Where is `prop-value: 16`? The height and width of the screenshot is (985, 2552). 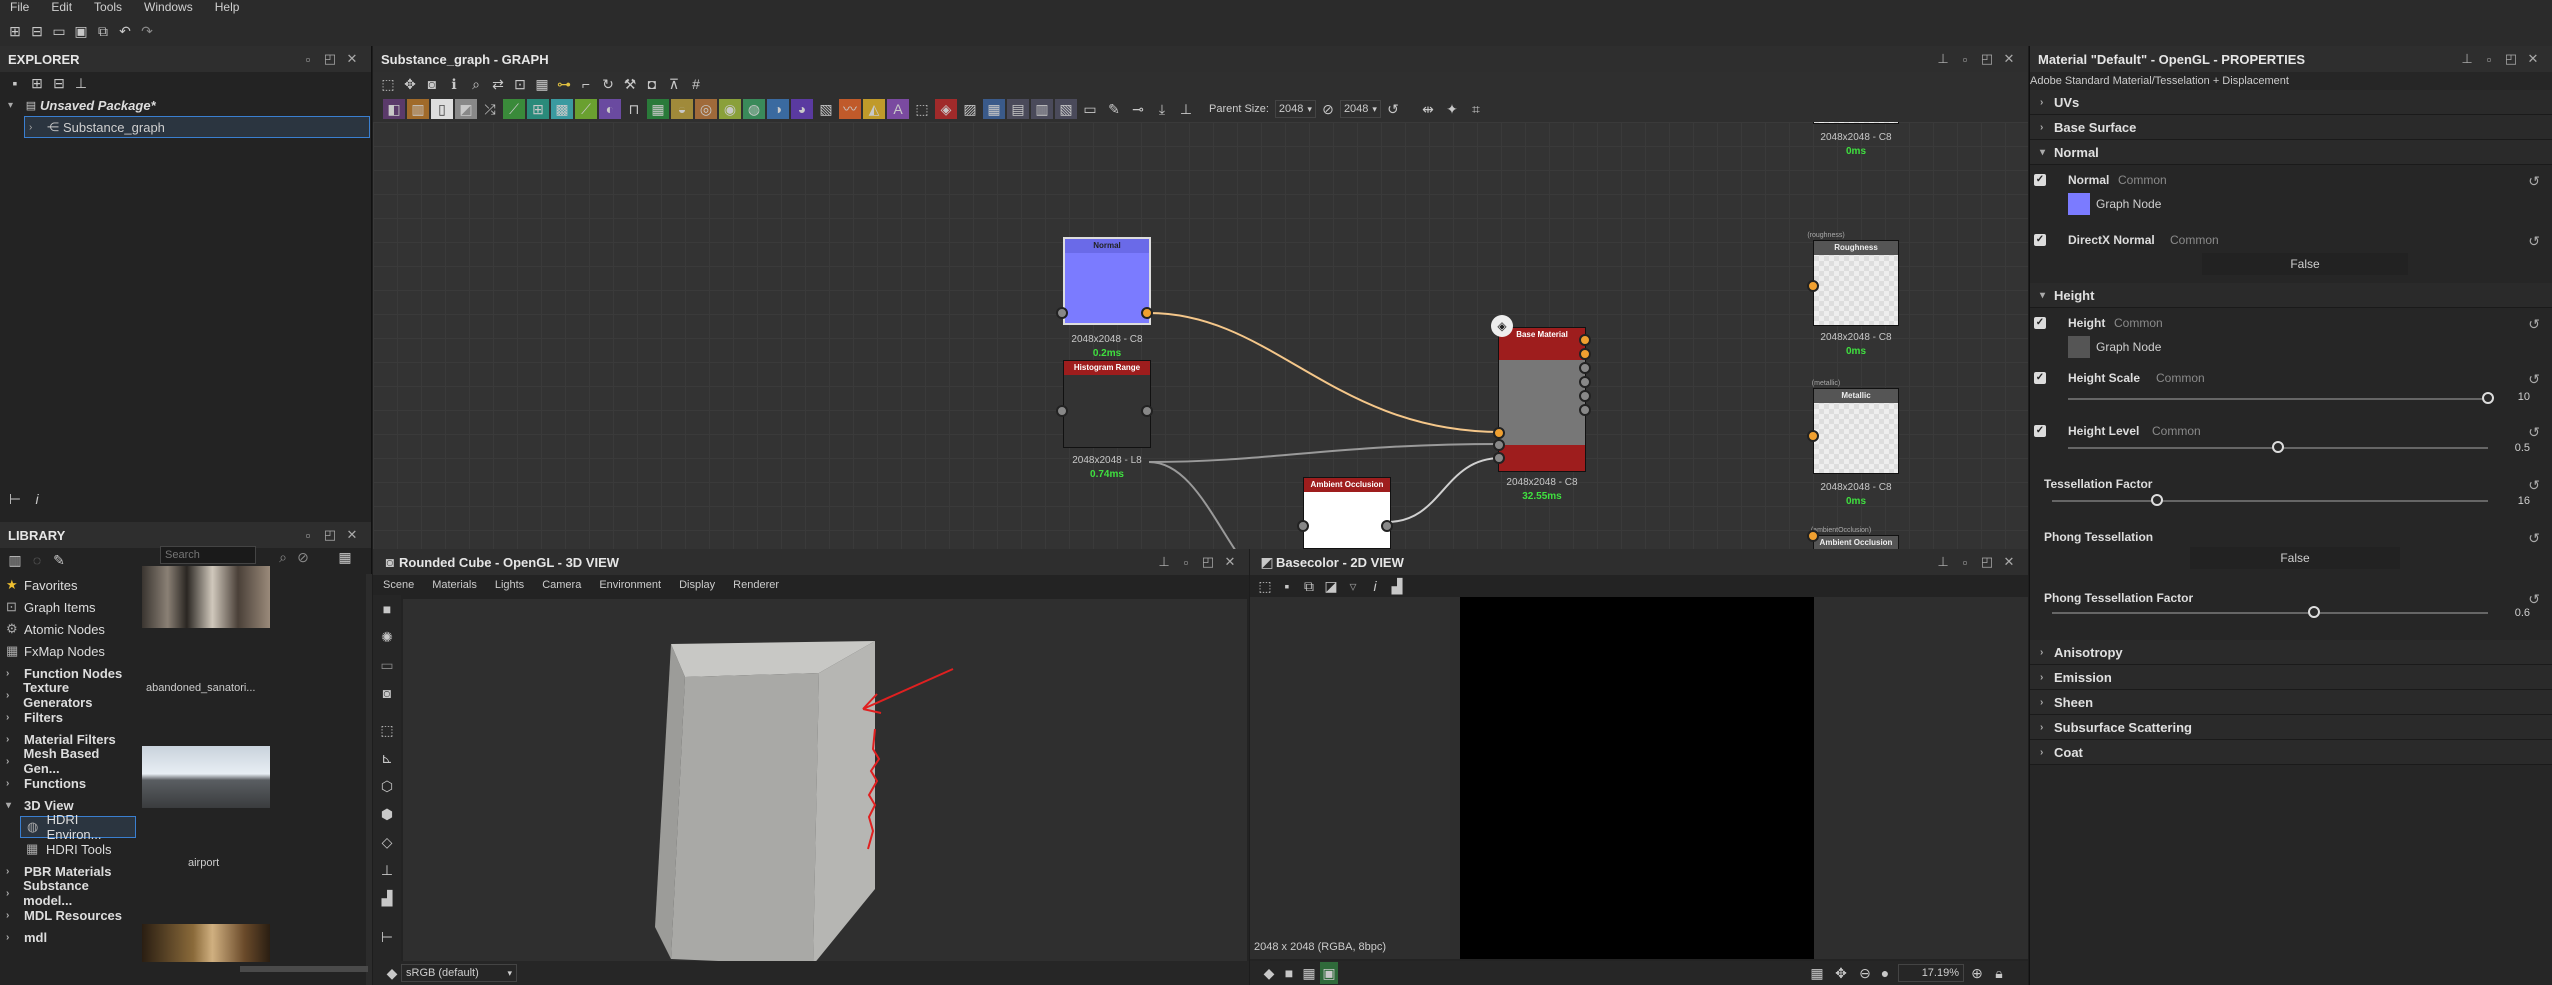 prop-value: 16 is located at coordinates (2524, 501).